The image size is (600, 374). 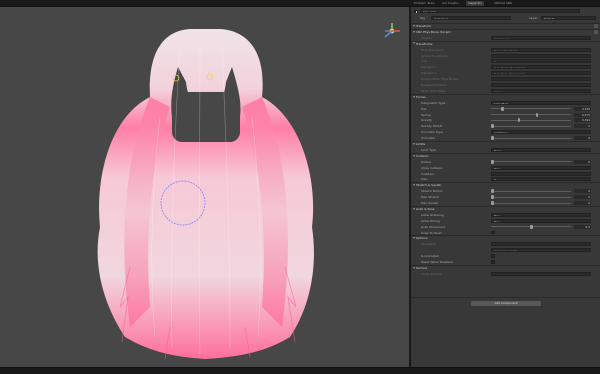 I want to click on property-field: None, so click(x=541, y=149).